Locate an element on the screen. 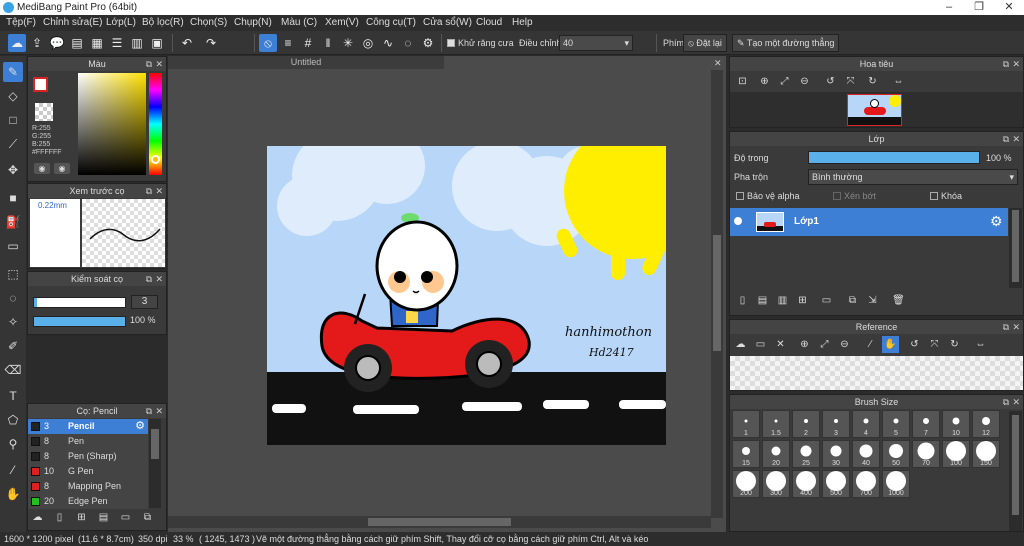  brush-item-mapping-pen: 8 Mapping Pen is located at coordinates (88, 486).